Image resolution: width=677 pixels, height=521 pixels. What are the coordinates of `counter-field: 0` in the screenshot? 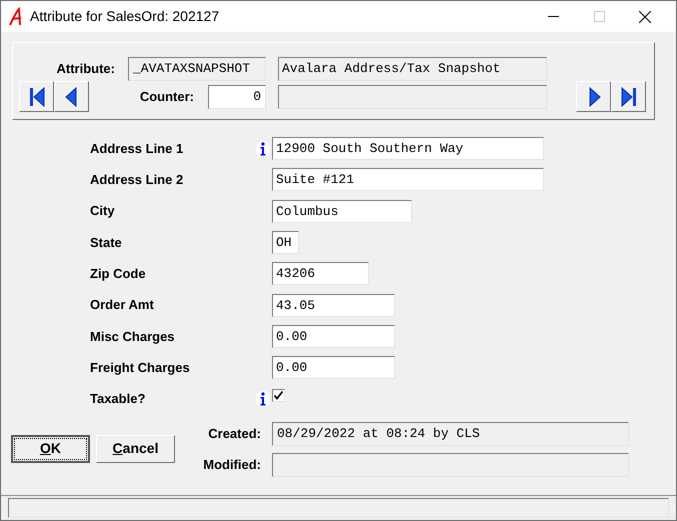 It's located at (237, 96).